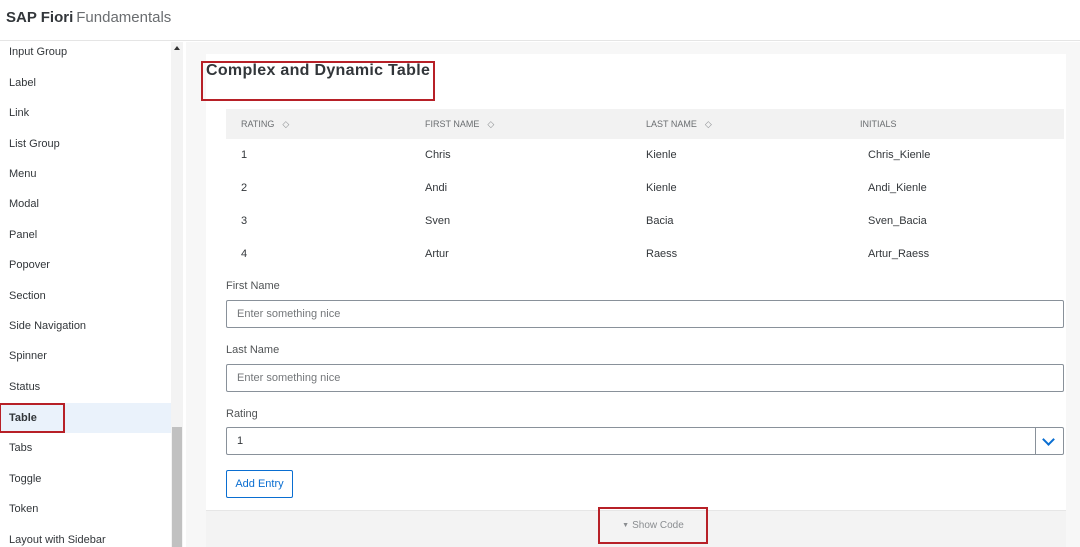 Image resolution: width=1080 pixels, height=547 pixels. I want to click on sidebar-item-list-group: List Group, so click(85, 144).